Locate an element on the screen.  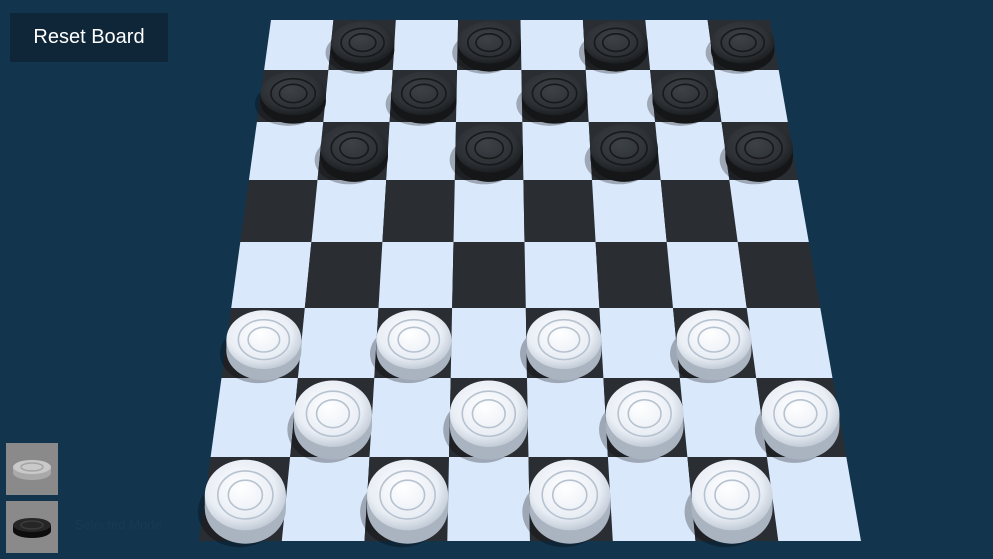
board-square-r6c4 is located at coordinates (567, 417).